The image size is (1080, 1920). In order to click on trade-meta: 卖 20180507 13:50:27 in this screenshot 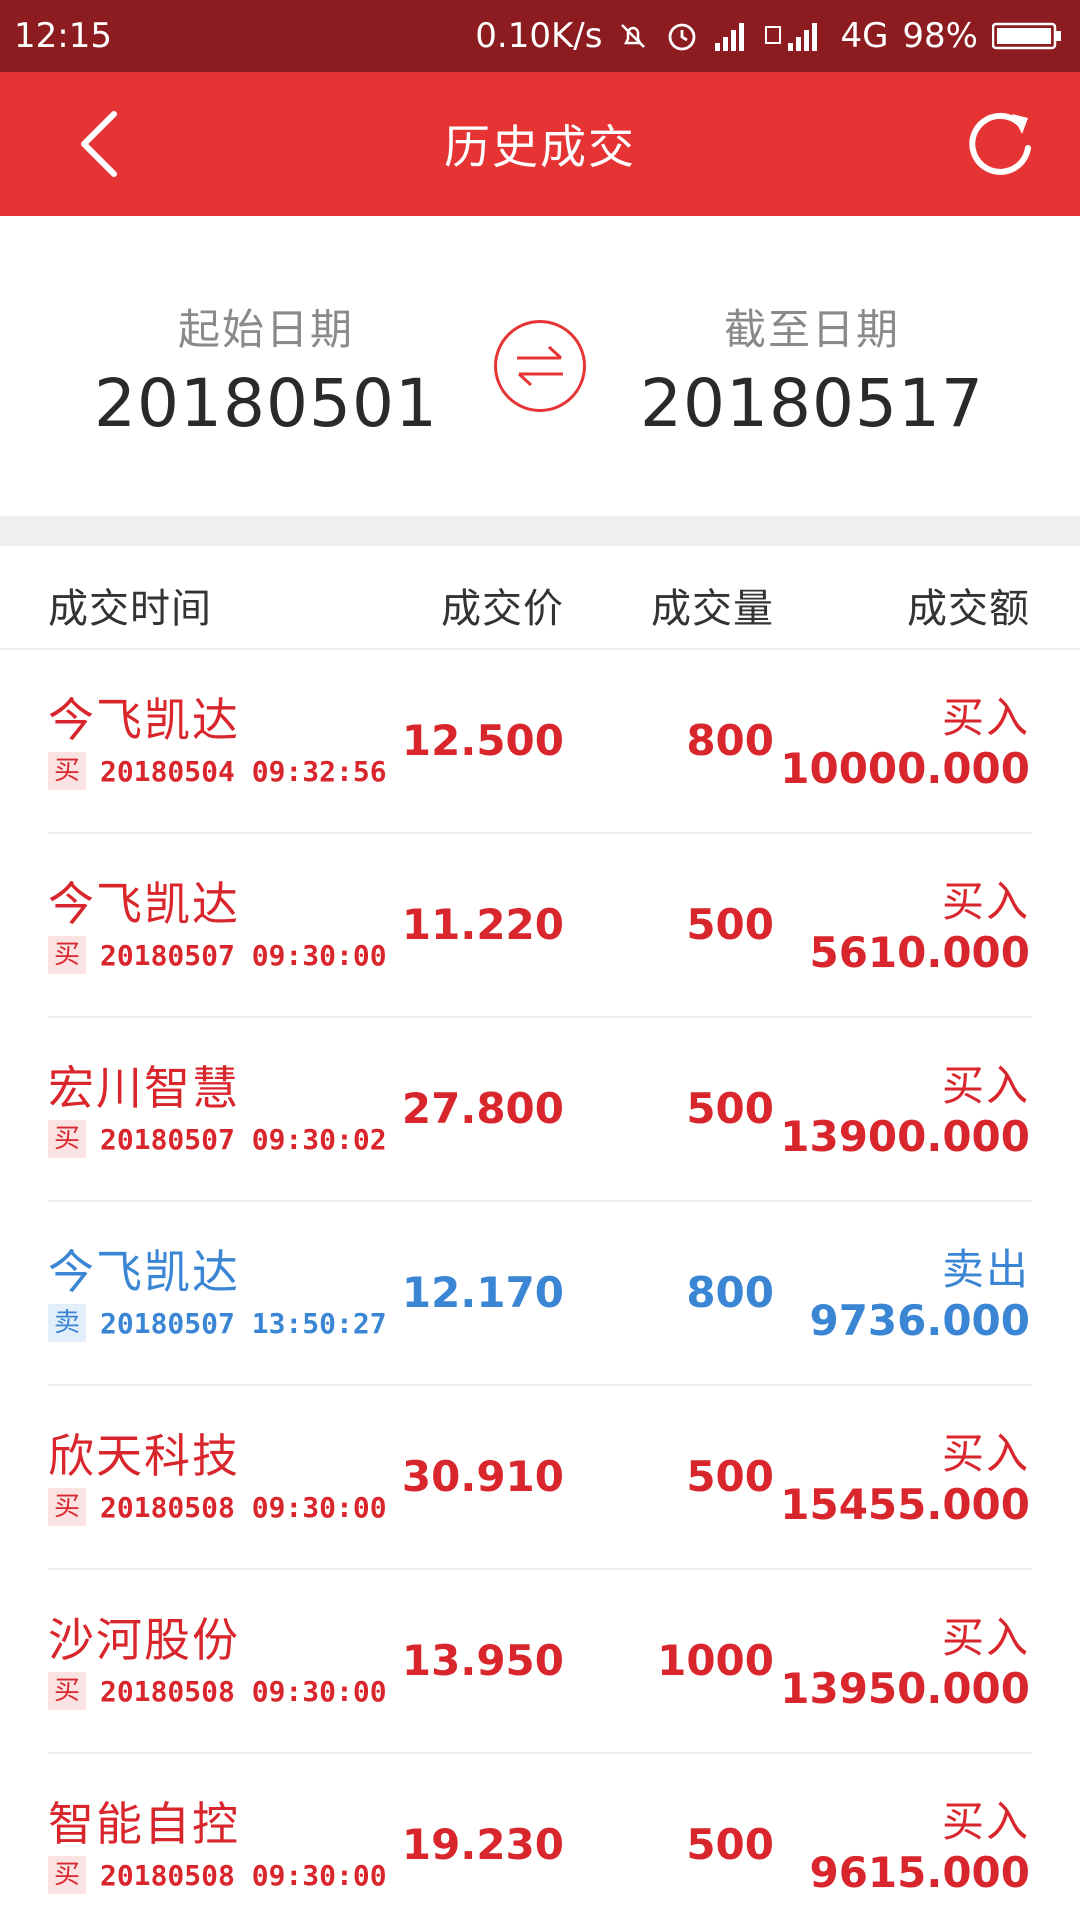, I will do `click(217, 1323)`.